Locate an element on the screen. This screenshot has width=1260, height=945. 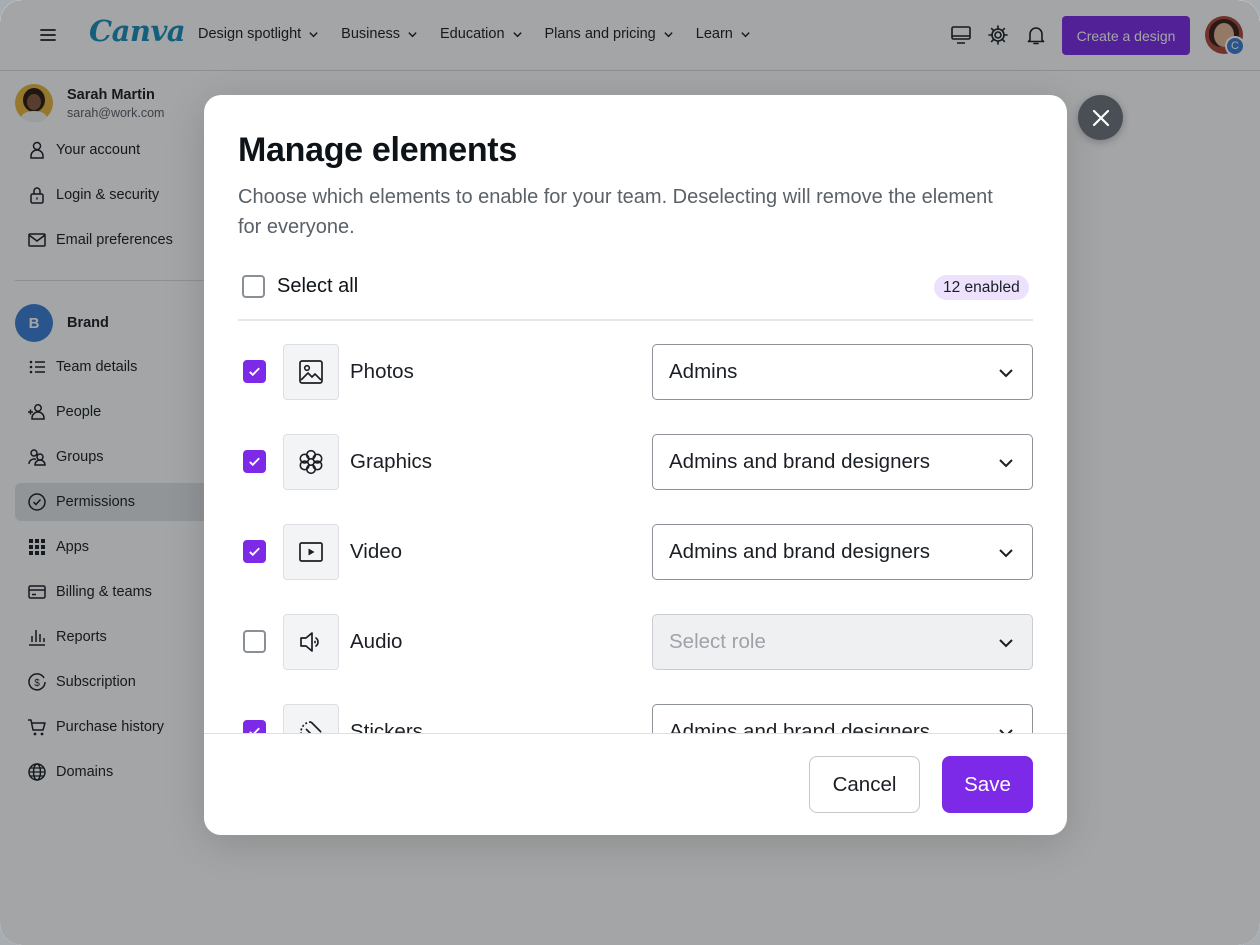
element-row-stickers: Stickers Admins and brand designers is located at coordinates (637, 718).